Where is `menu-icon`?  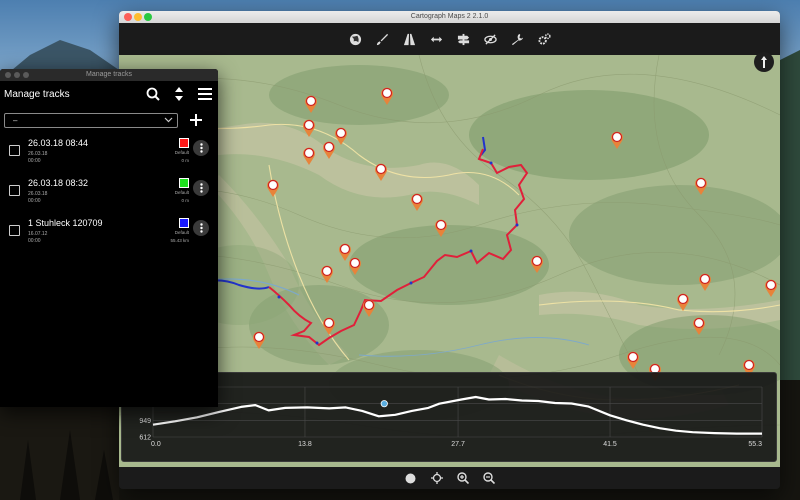
menu-icon is located at coordinates (205, 94).